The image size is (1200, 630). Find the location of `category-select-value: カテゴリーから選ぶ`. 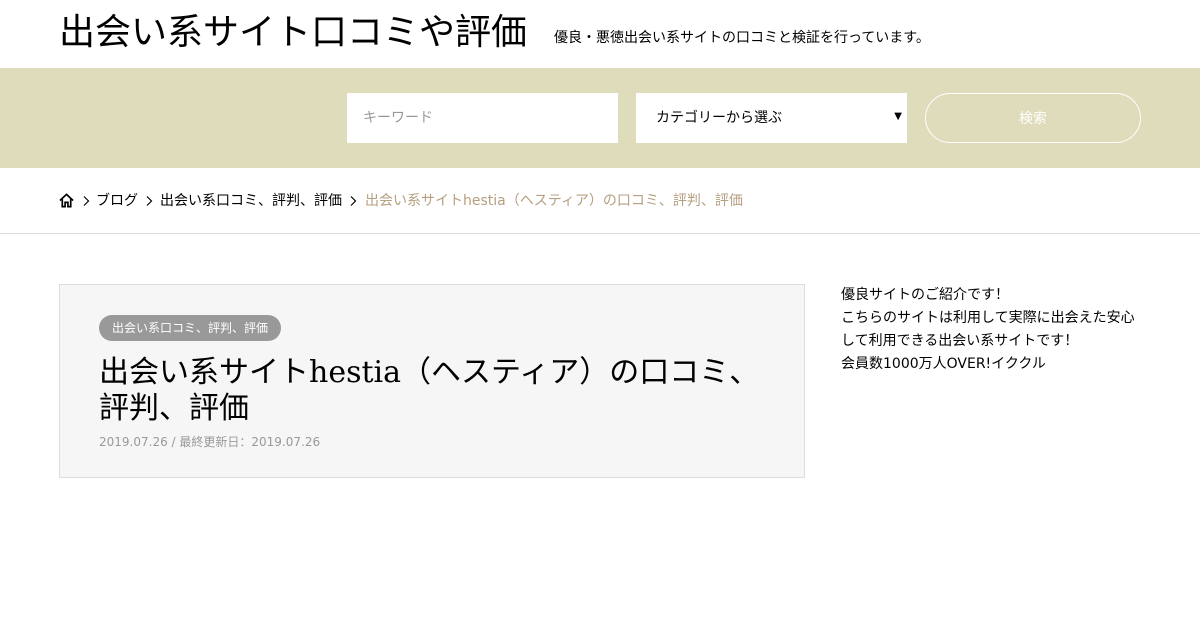

category-select-value: カテゴリーから選ぶ is located at coordinates (719, 118).